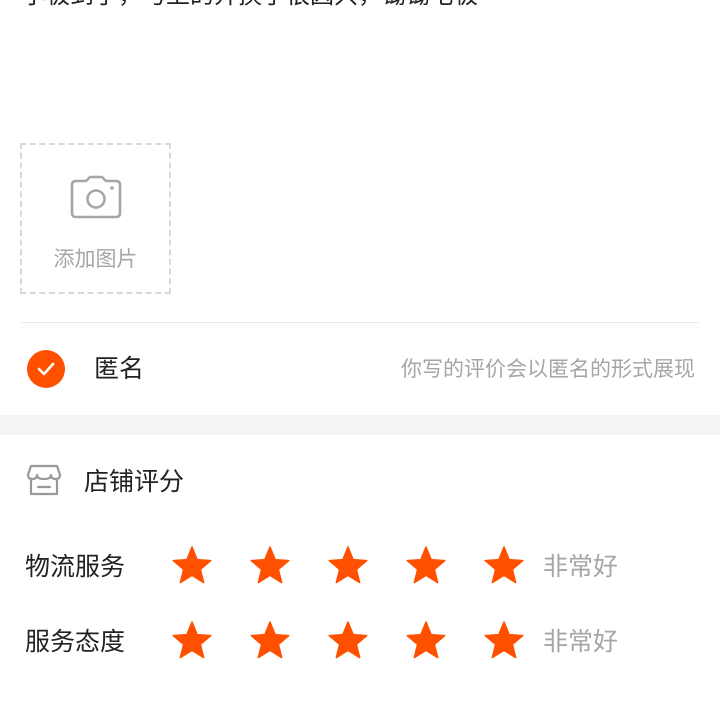 The image size is (720, 720). I want to click on shop-rating-title: 店铺评分, so click(134, 481).